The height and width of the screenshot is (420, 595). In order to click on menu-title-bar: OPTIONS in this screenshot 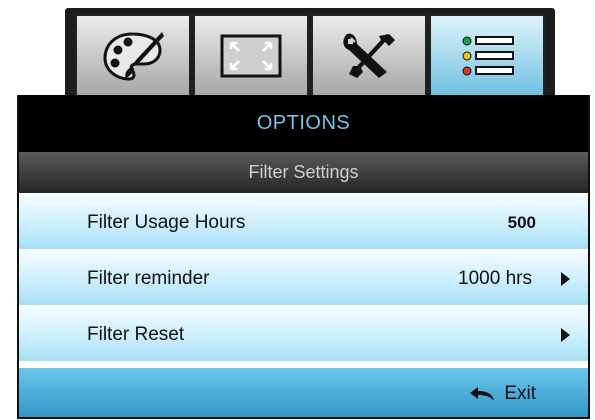, I will do `click(303, 123)`.